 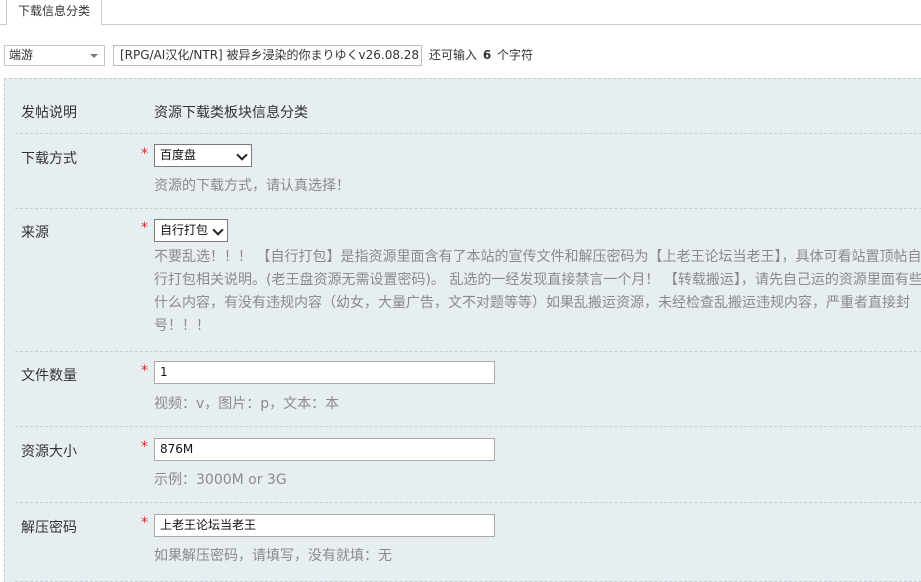 What do you see at coordinates (515, 55) in the screenshot?
I see `counter-suffix: 个字符` at bounding box center [515, 55].